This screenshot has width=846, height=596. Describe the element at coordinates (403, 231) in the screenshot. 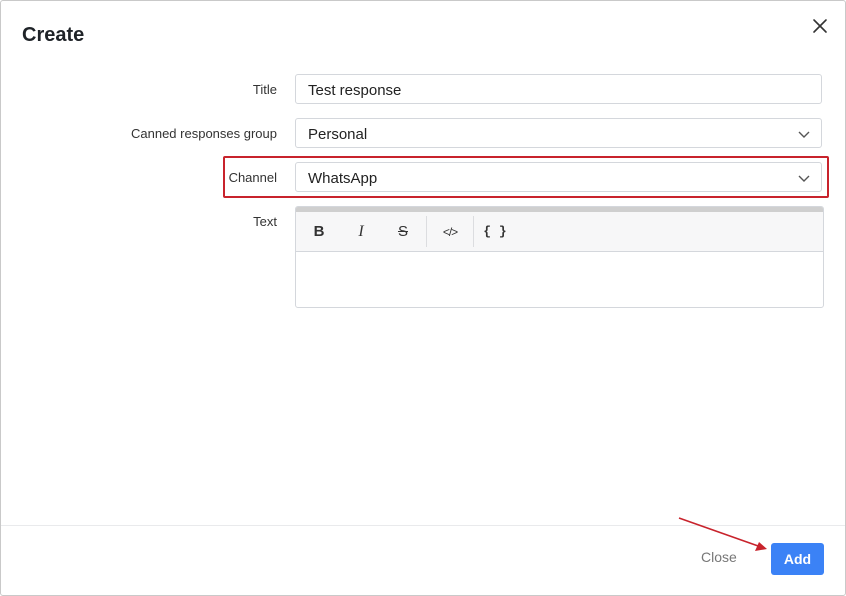

I see `strikethrough-button: S` at that location.